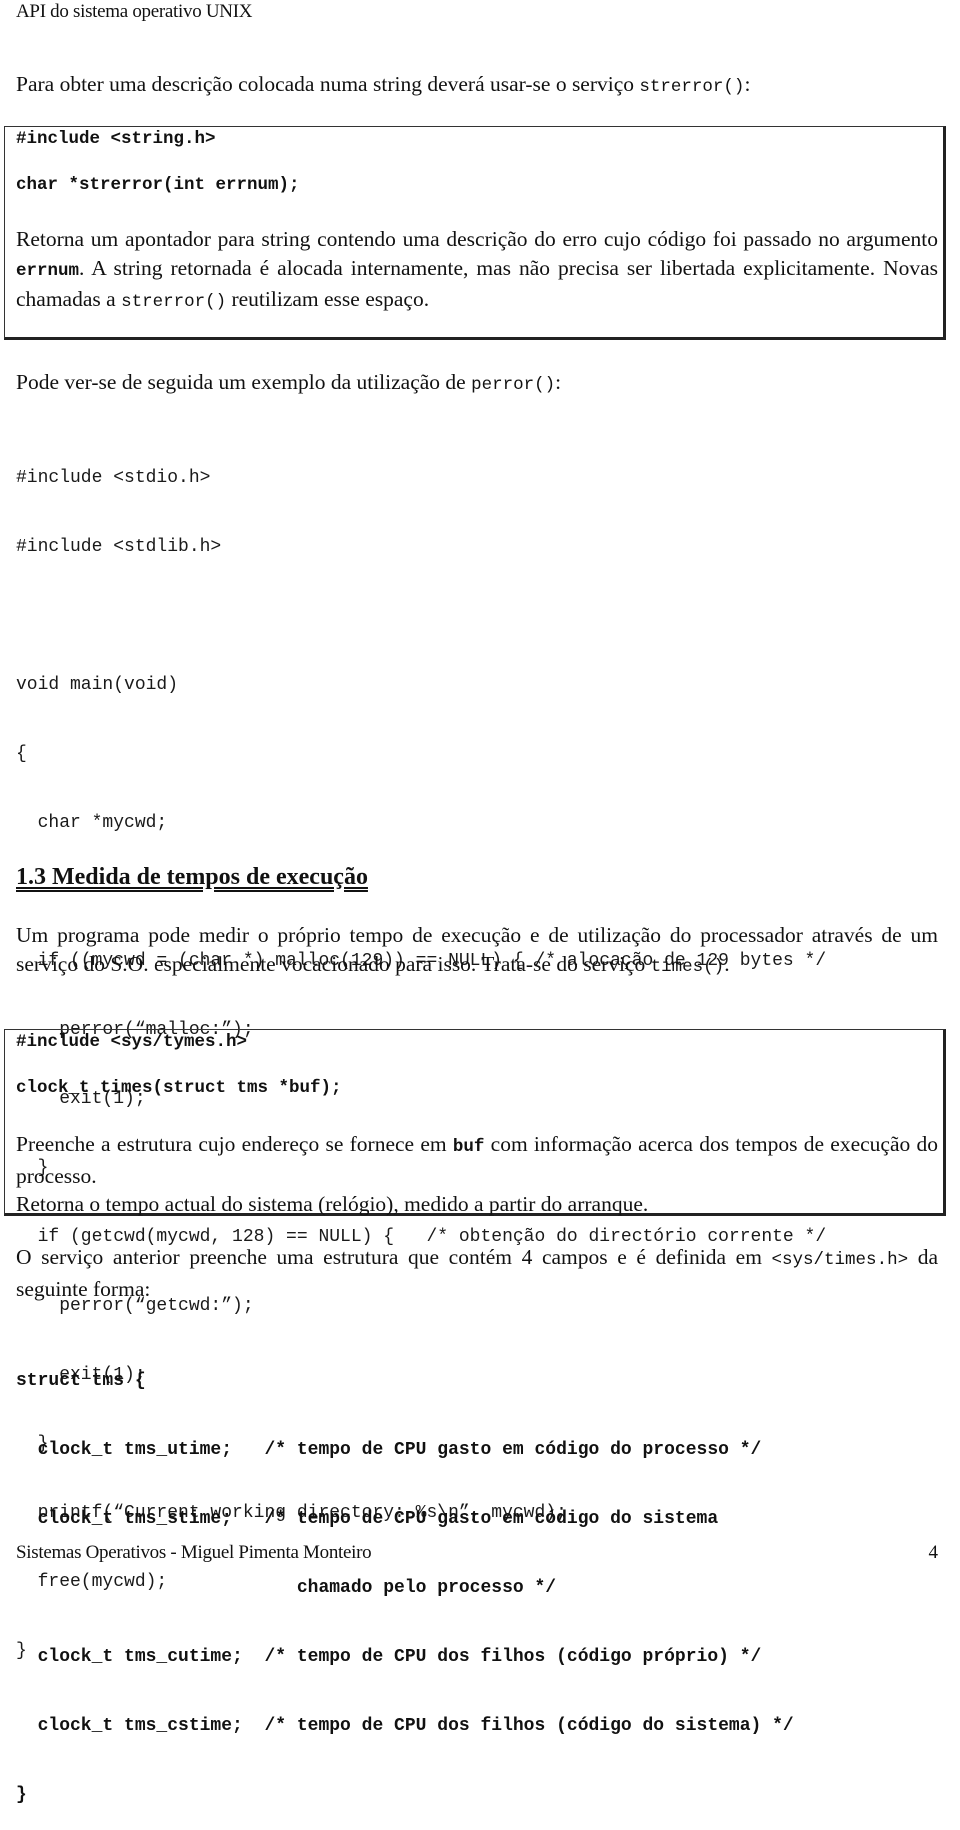  What do you see at coordinates (328, 299) in the screenshot?
I see `description-text: reutilizam esse espaço.` at bounding box center [328, 299].